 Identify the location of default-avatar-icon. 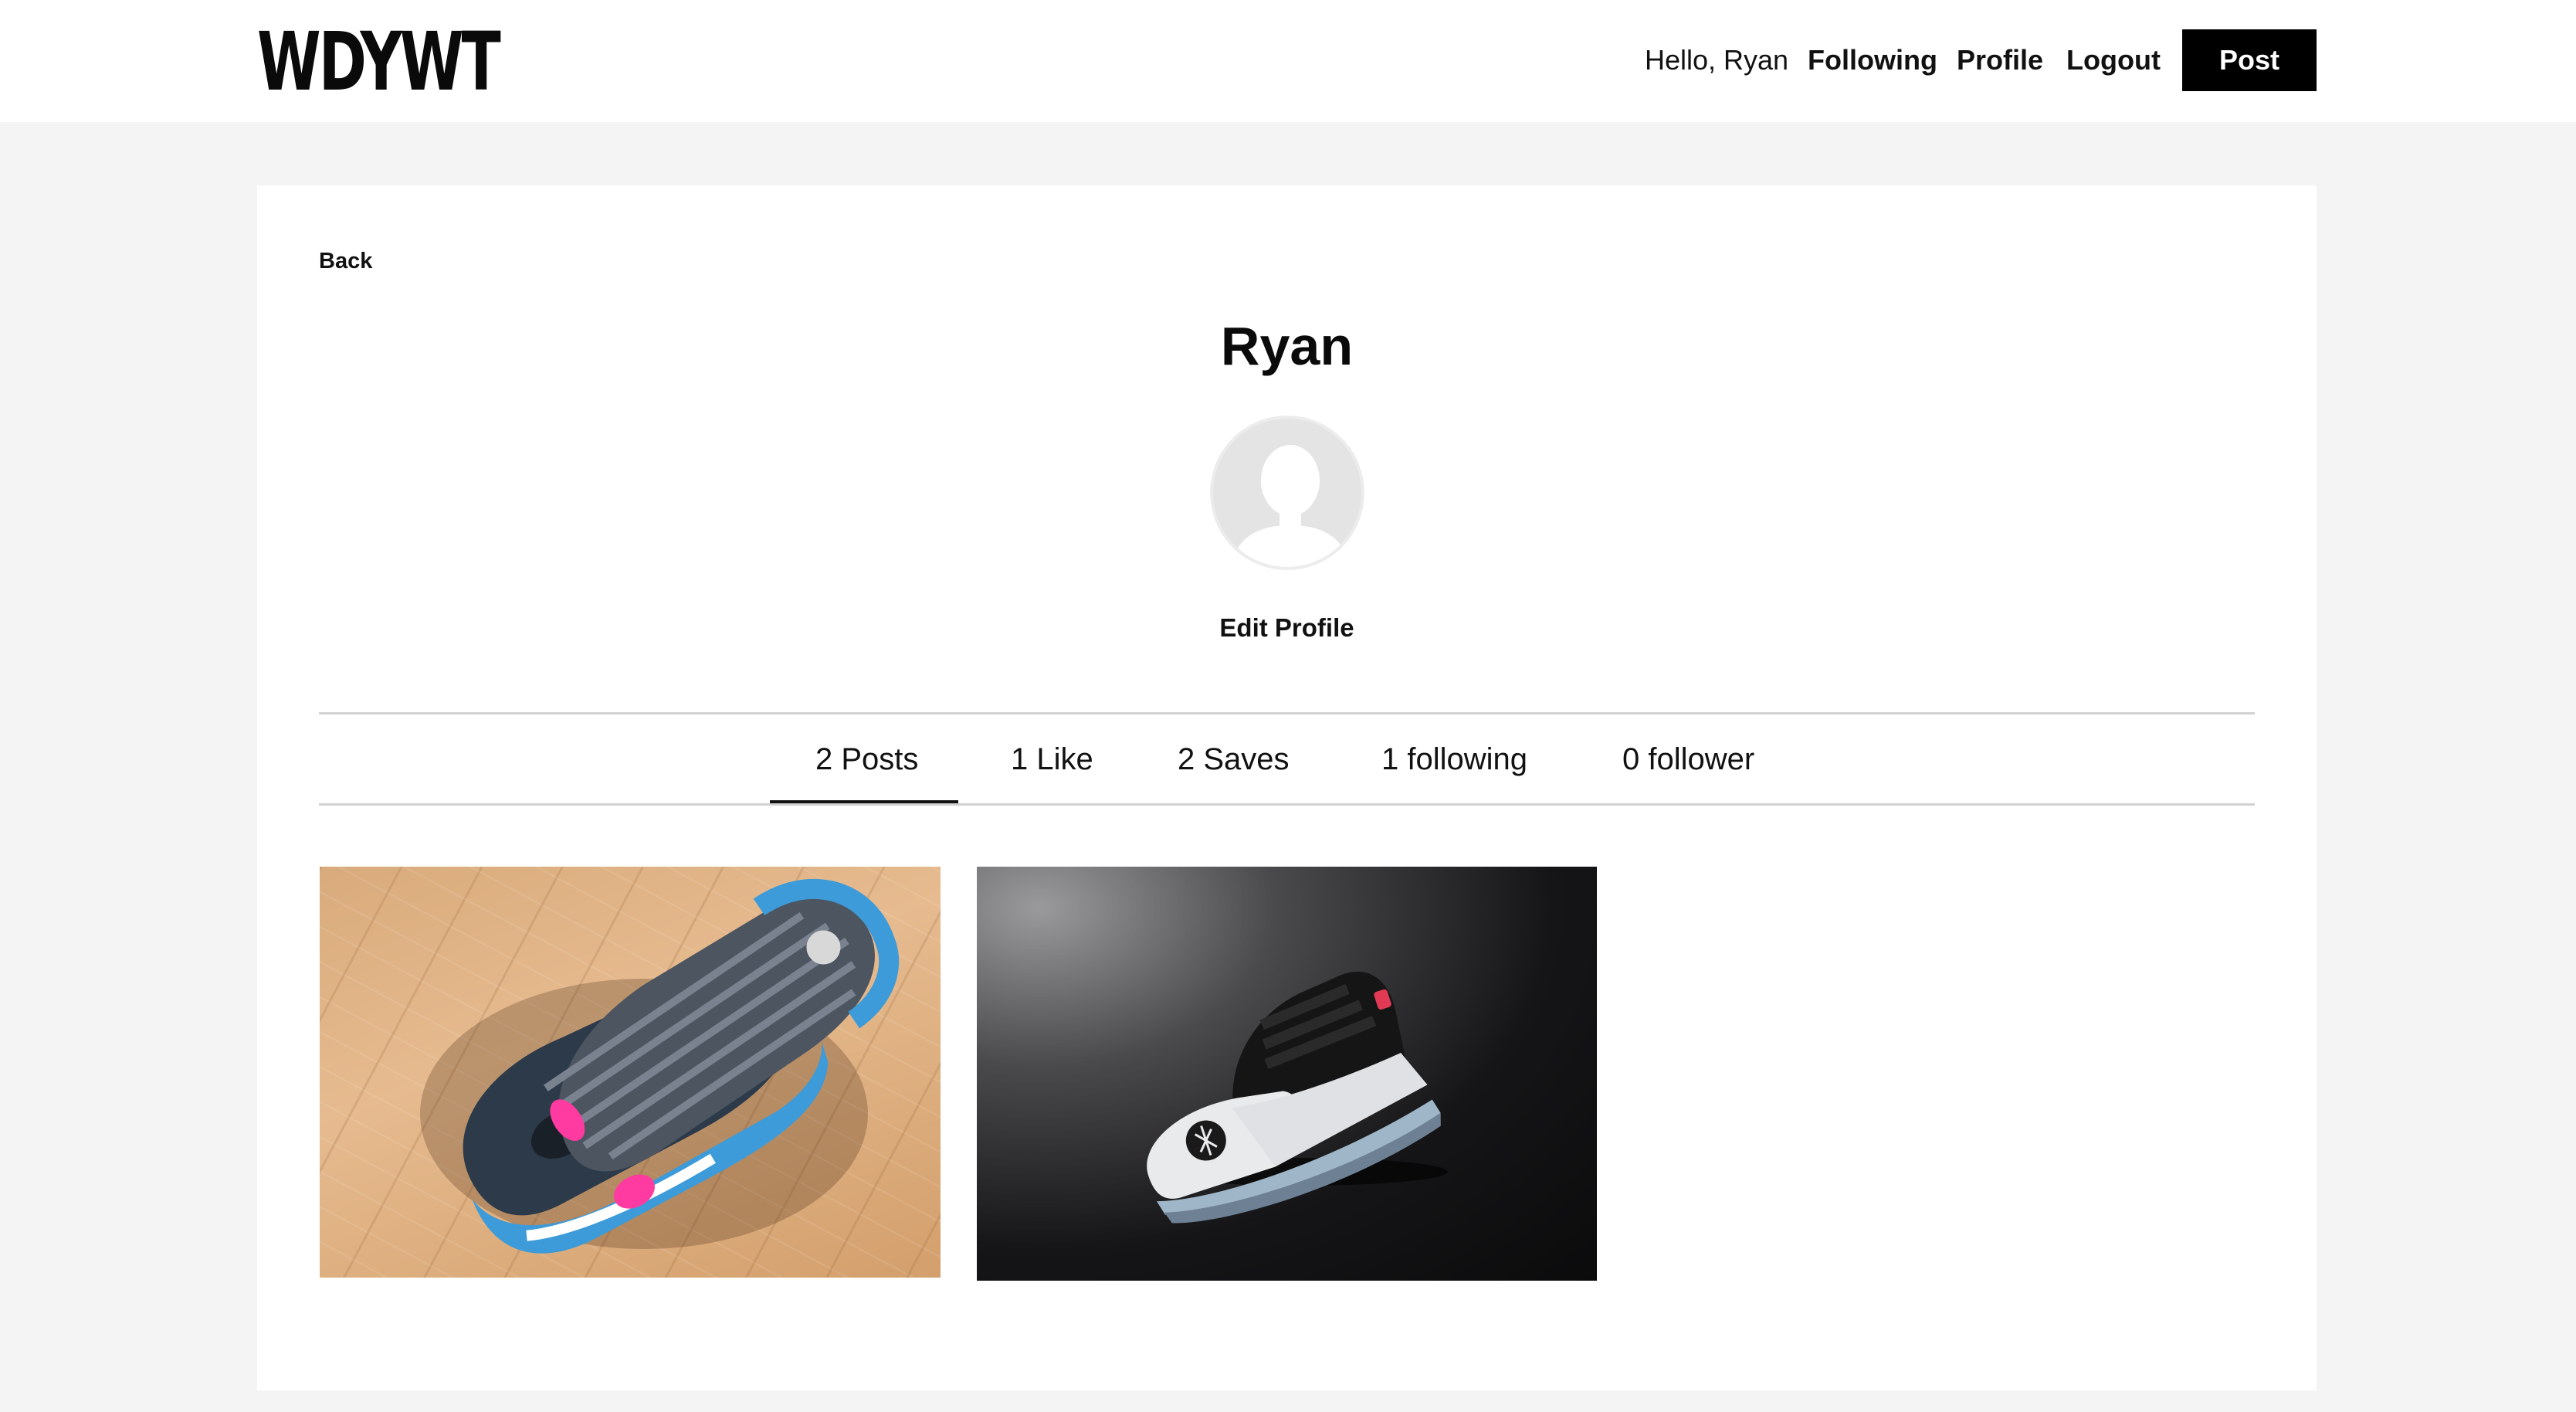
(1287, 493).